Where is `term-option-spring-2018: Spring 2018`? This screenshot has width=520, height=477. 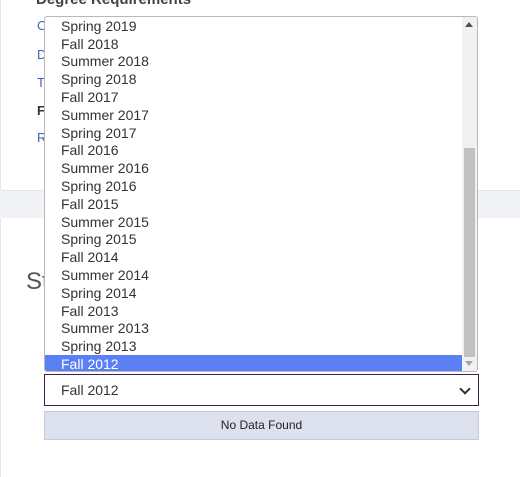
term-option-spring-2018: Spring 2018 is located at coordinates (254, 79).